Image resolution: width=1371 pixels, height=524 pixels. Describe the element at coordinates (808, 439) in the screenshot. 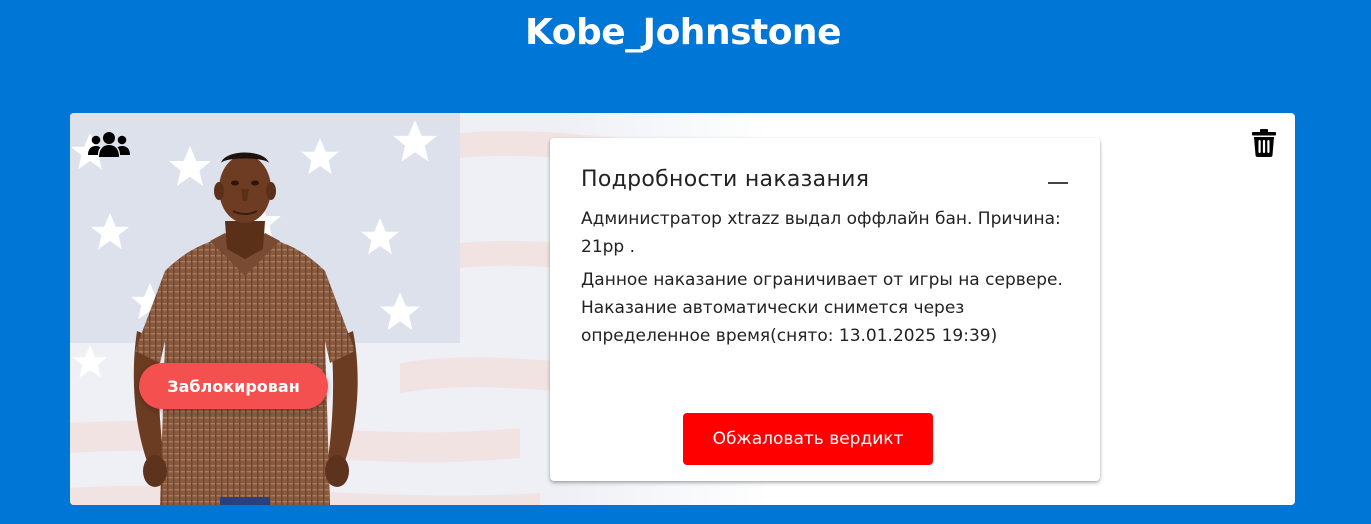

I see `appeal-verdict-button: Обжаловать вердикт` at that location.